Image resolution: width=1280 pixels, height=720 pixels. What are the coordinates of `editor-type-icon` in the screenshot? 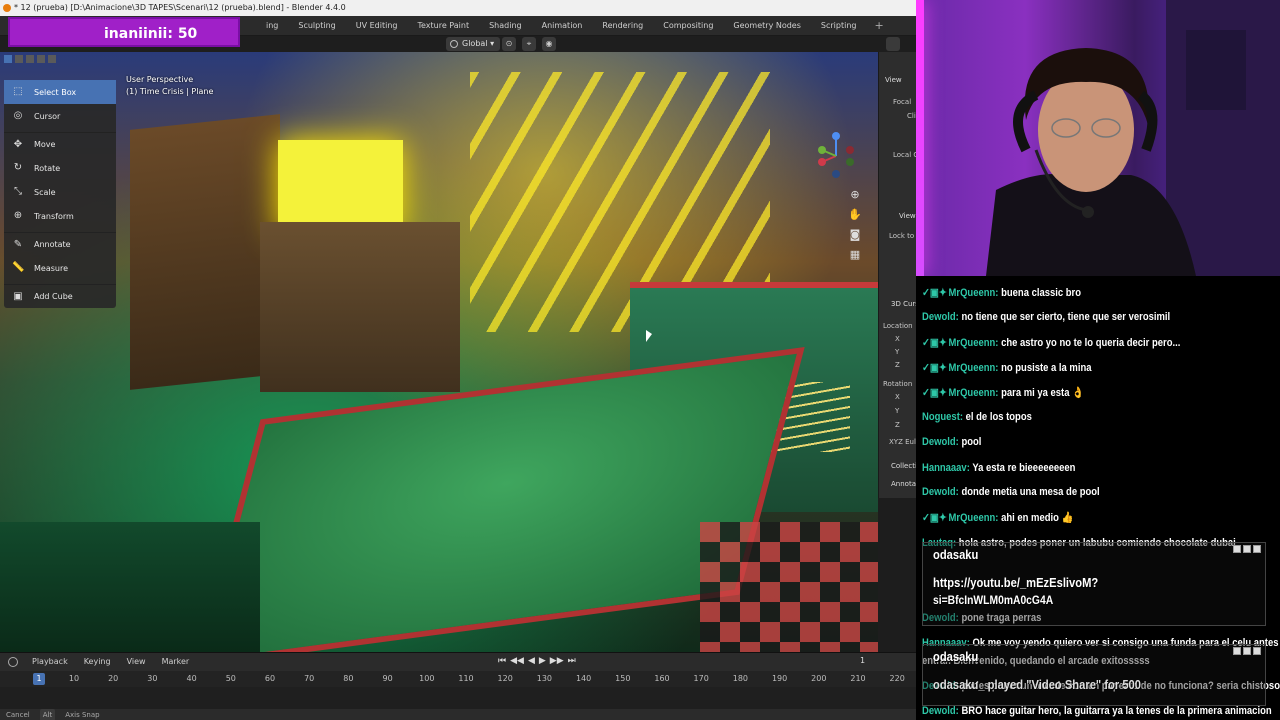 It's located at (13, 661).